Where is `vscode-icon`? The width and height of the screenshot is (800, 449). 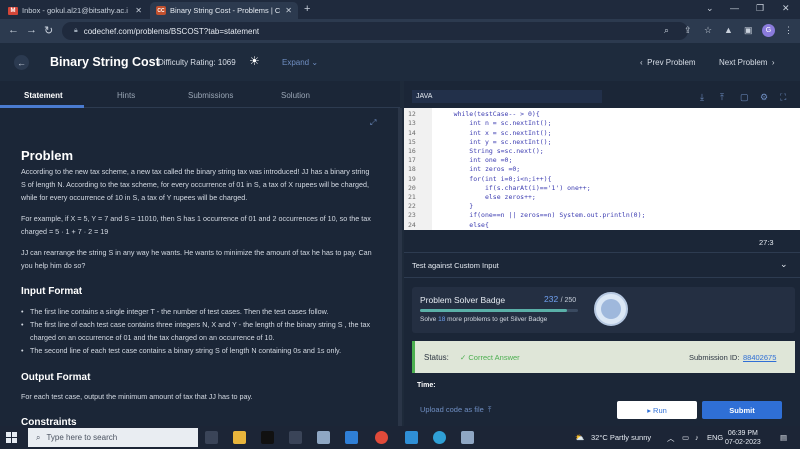 vscode-icon is located at coordinates (411, 437).